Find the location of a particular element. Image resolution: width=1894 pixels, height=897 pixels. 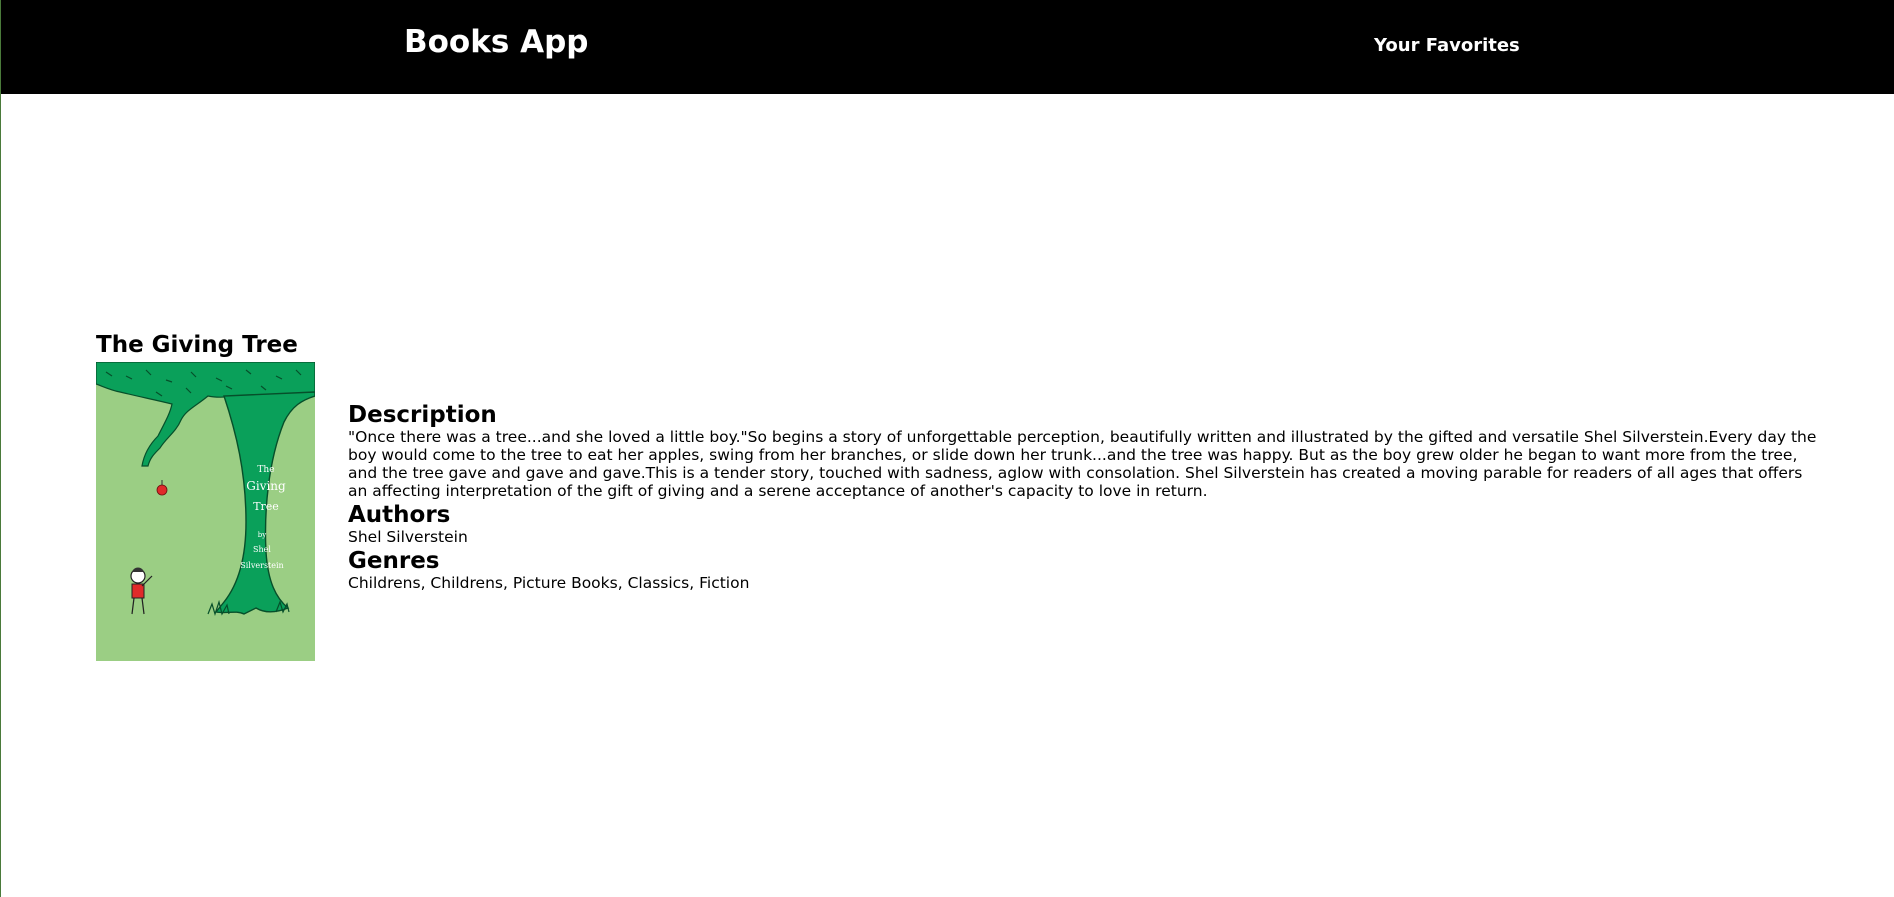

cover-author-line1: Shel is located at coordinates (262, 549).